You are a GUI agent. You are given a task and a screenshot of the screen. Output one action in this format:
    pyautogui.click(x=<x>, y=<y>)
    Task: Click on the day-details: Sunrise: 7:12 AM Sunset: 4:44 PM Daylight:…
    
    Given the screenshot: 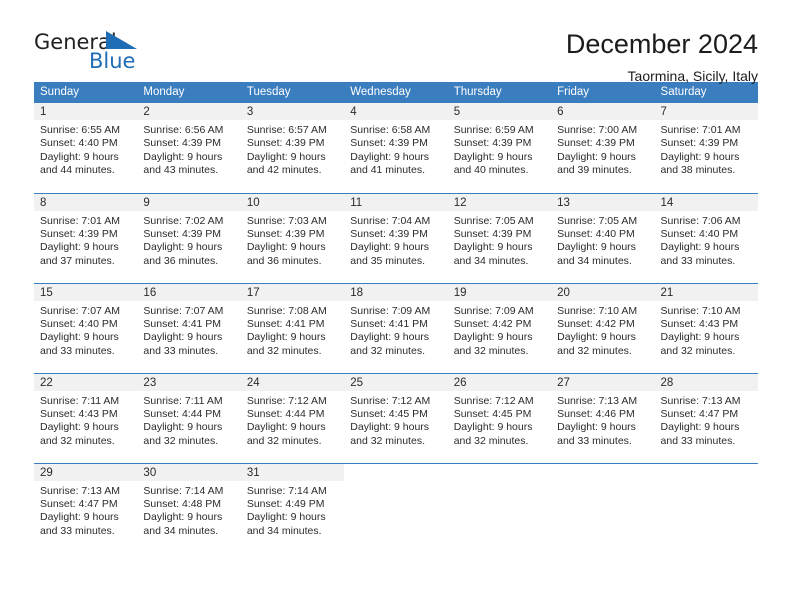 What is the action you would take?
    pyautogui.click(x=292, y=420)
    